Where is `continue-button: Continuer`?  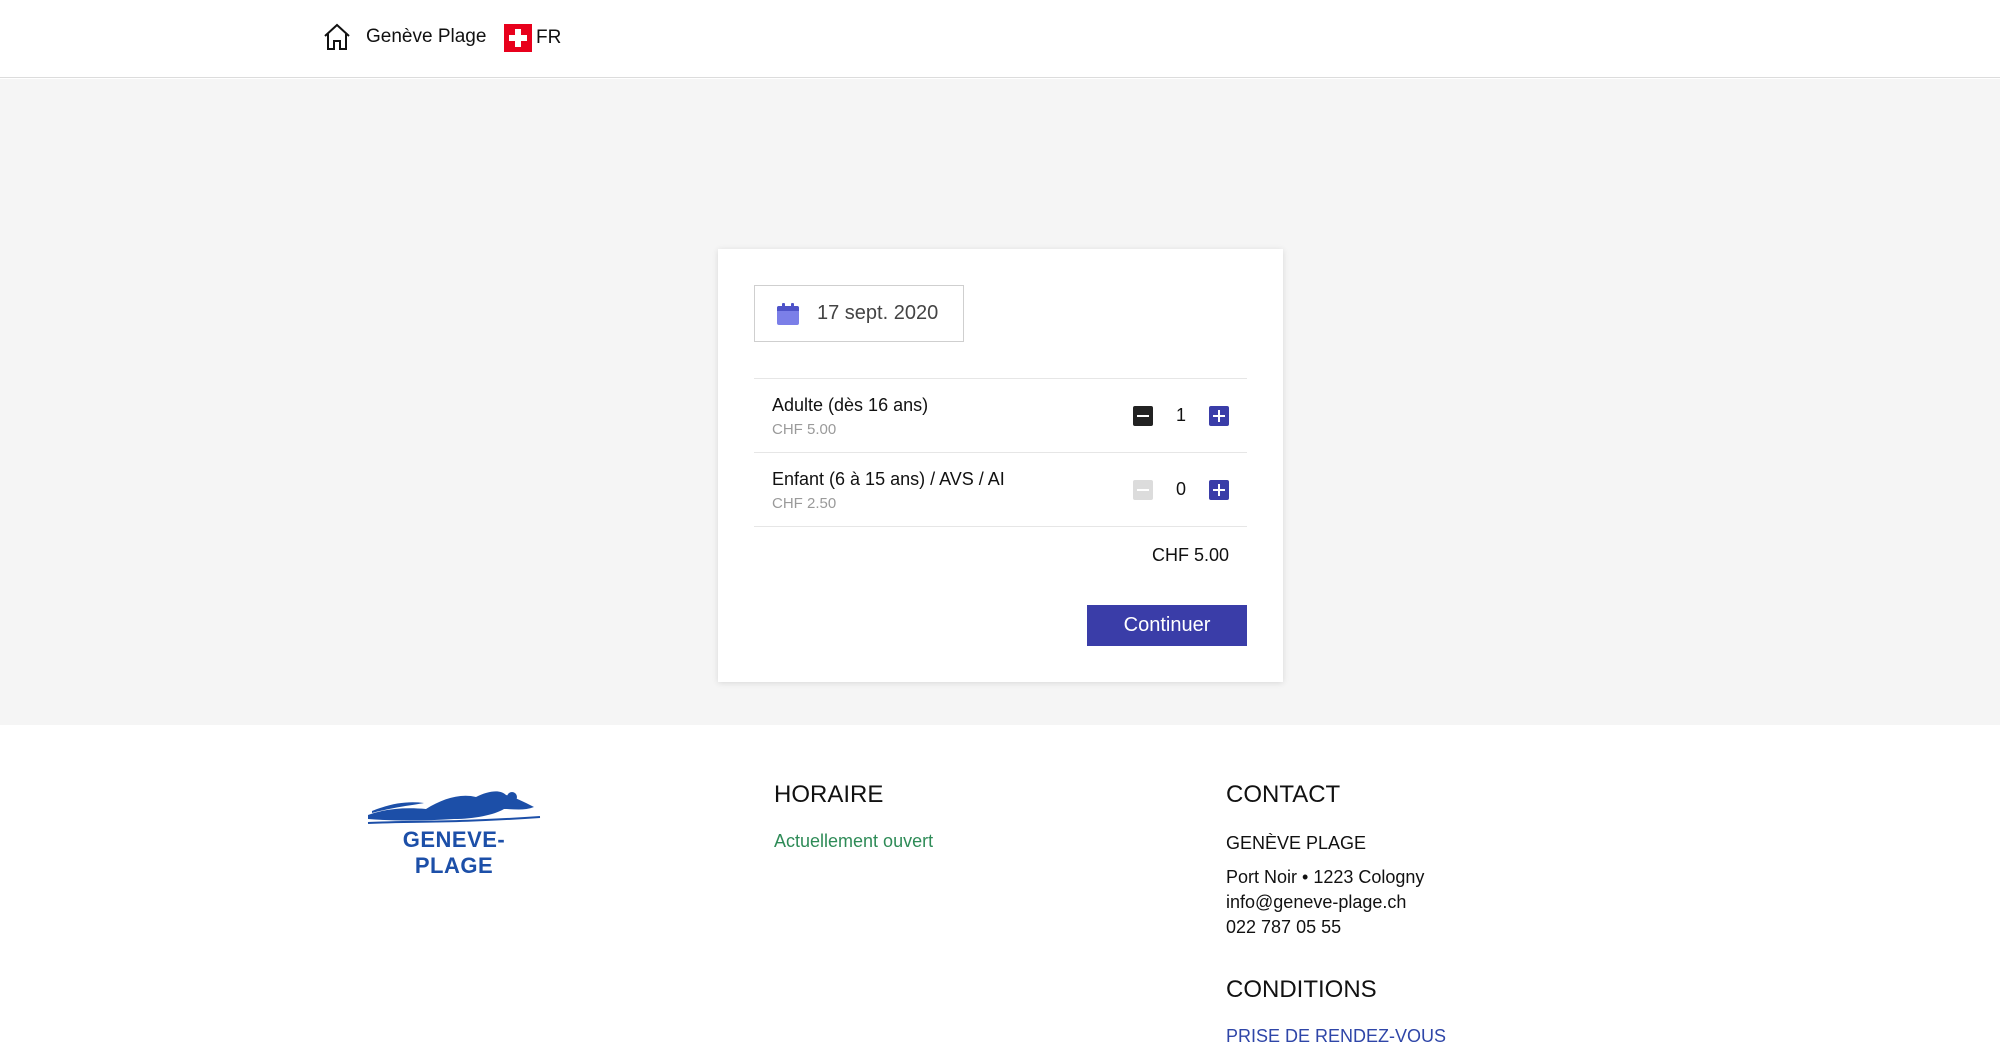
continue-button: Continuer is located at coordinates (1167, 625).